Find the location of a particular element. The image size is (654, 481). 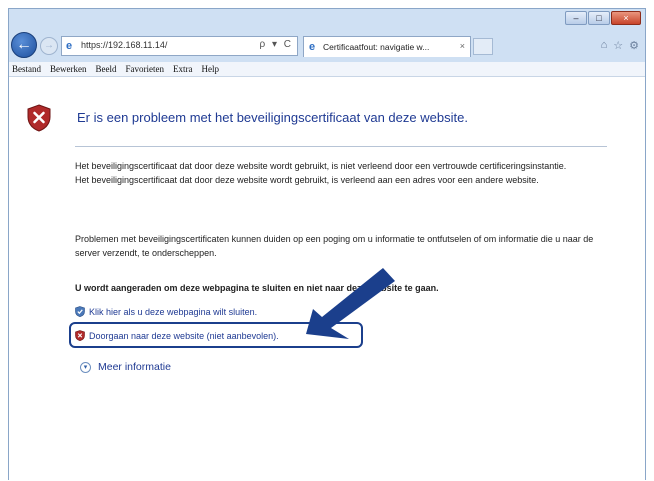

menu-extra: Extra is located at coordinates (183, 69).